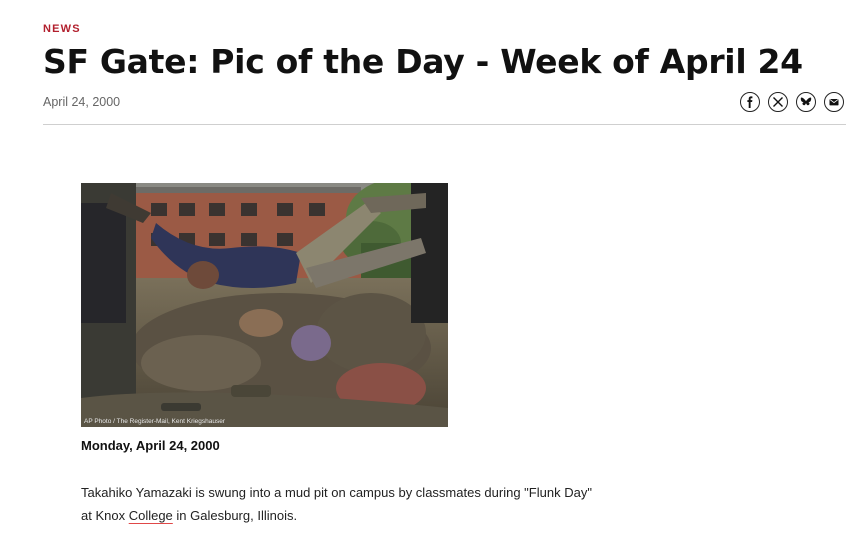 The width and height of the screenshot is (864, 542). What do you see at coordinates (235, 515) in the screenshot?
I see `caption-text-end: in Galesburg, Illinois.` at bounding box center [235, 515].